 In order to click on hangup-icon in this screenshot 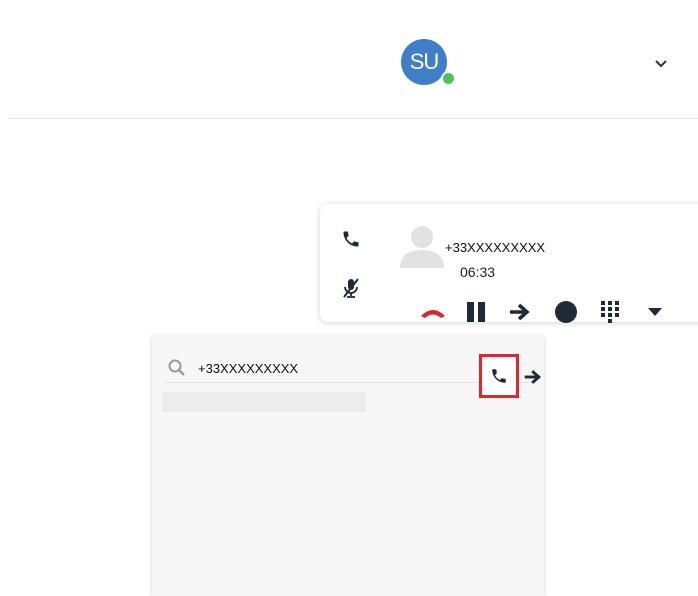, I will do `click(433, 314)`.